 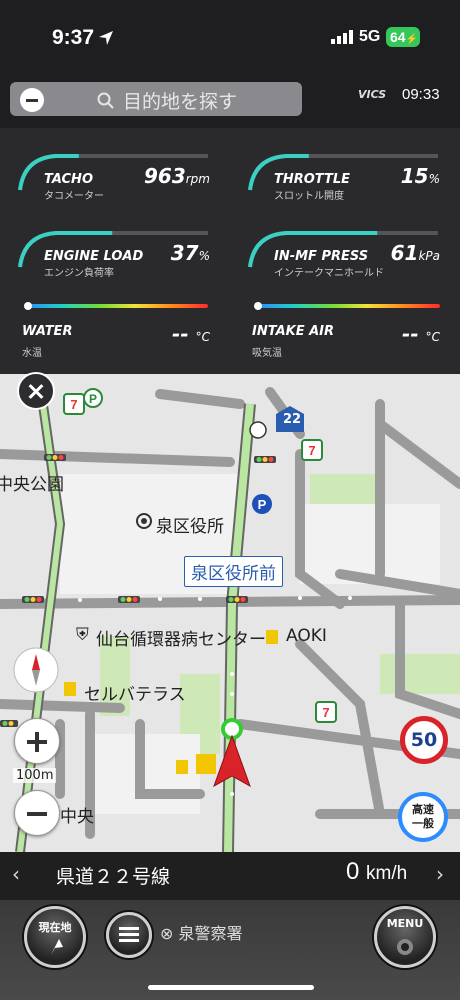 I want to click on map-label-seruba: セルバテラス, so click(x=135, y=695).